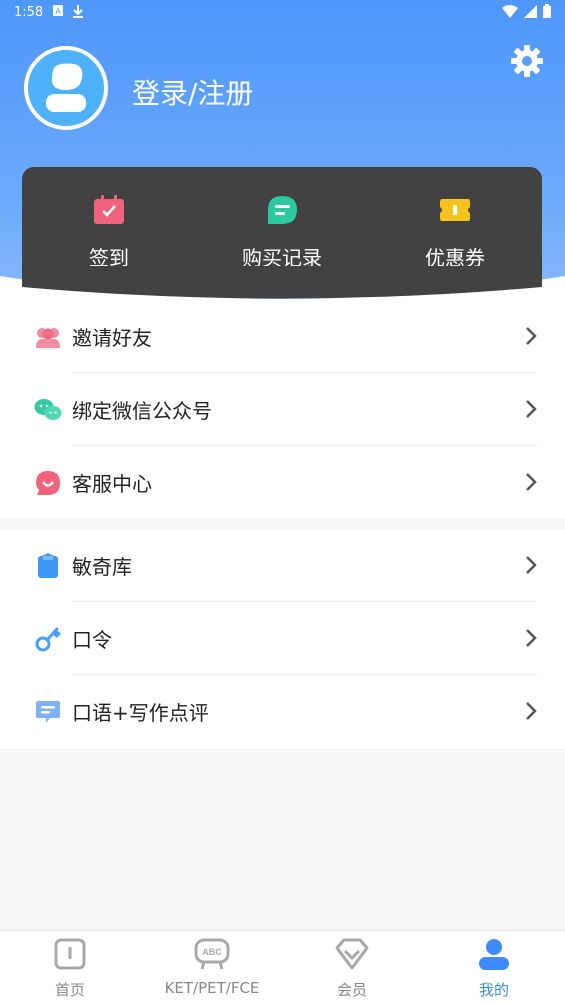 The height and width of the screenshot is (1004, 565). What do you see at coordinates (48, 337) in the screenshot?
I see `users-icon` at bounding box center [48, 337].